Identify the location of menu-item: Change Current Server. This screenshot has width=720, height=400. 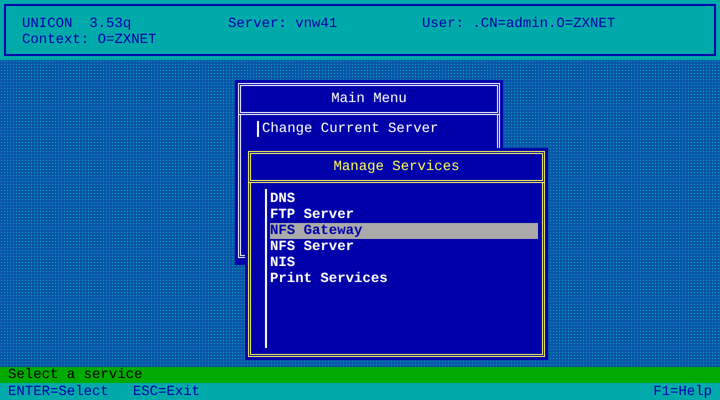
(377, 129).